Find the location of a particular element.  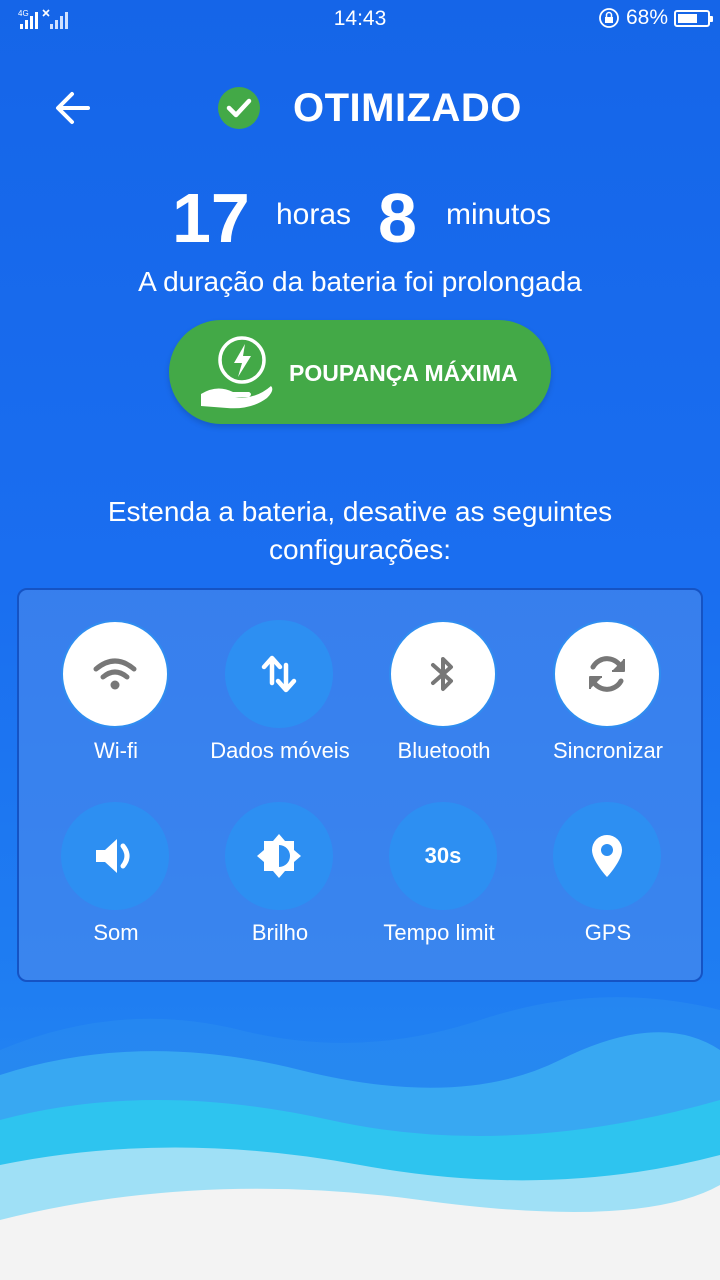

setting-sync: Sincronizar is located at coordinates (608, 705).